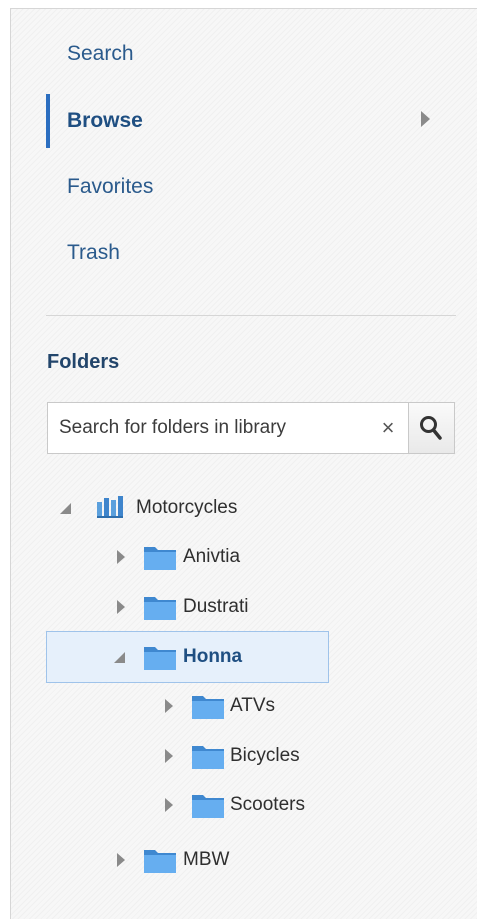  Describe the element at coordinates (48, 121) in the screenshot. I see `active-indicator` at that location.